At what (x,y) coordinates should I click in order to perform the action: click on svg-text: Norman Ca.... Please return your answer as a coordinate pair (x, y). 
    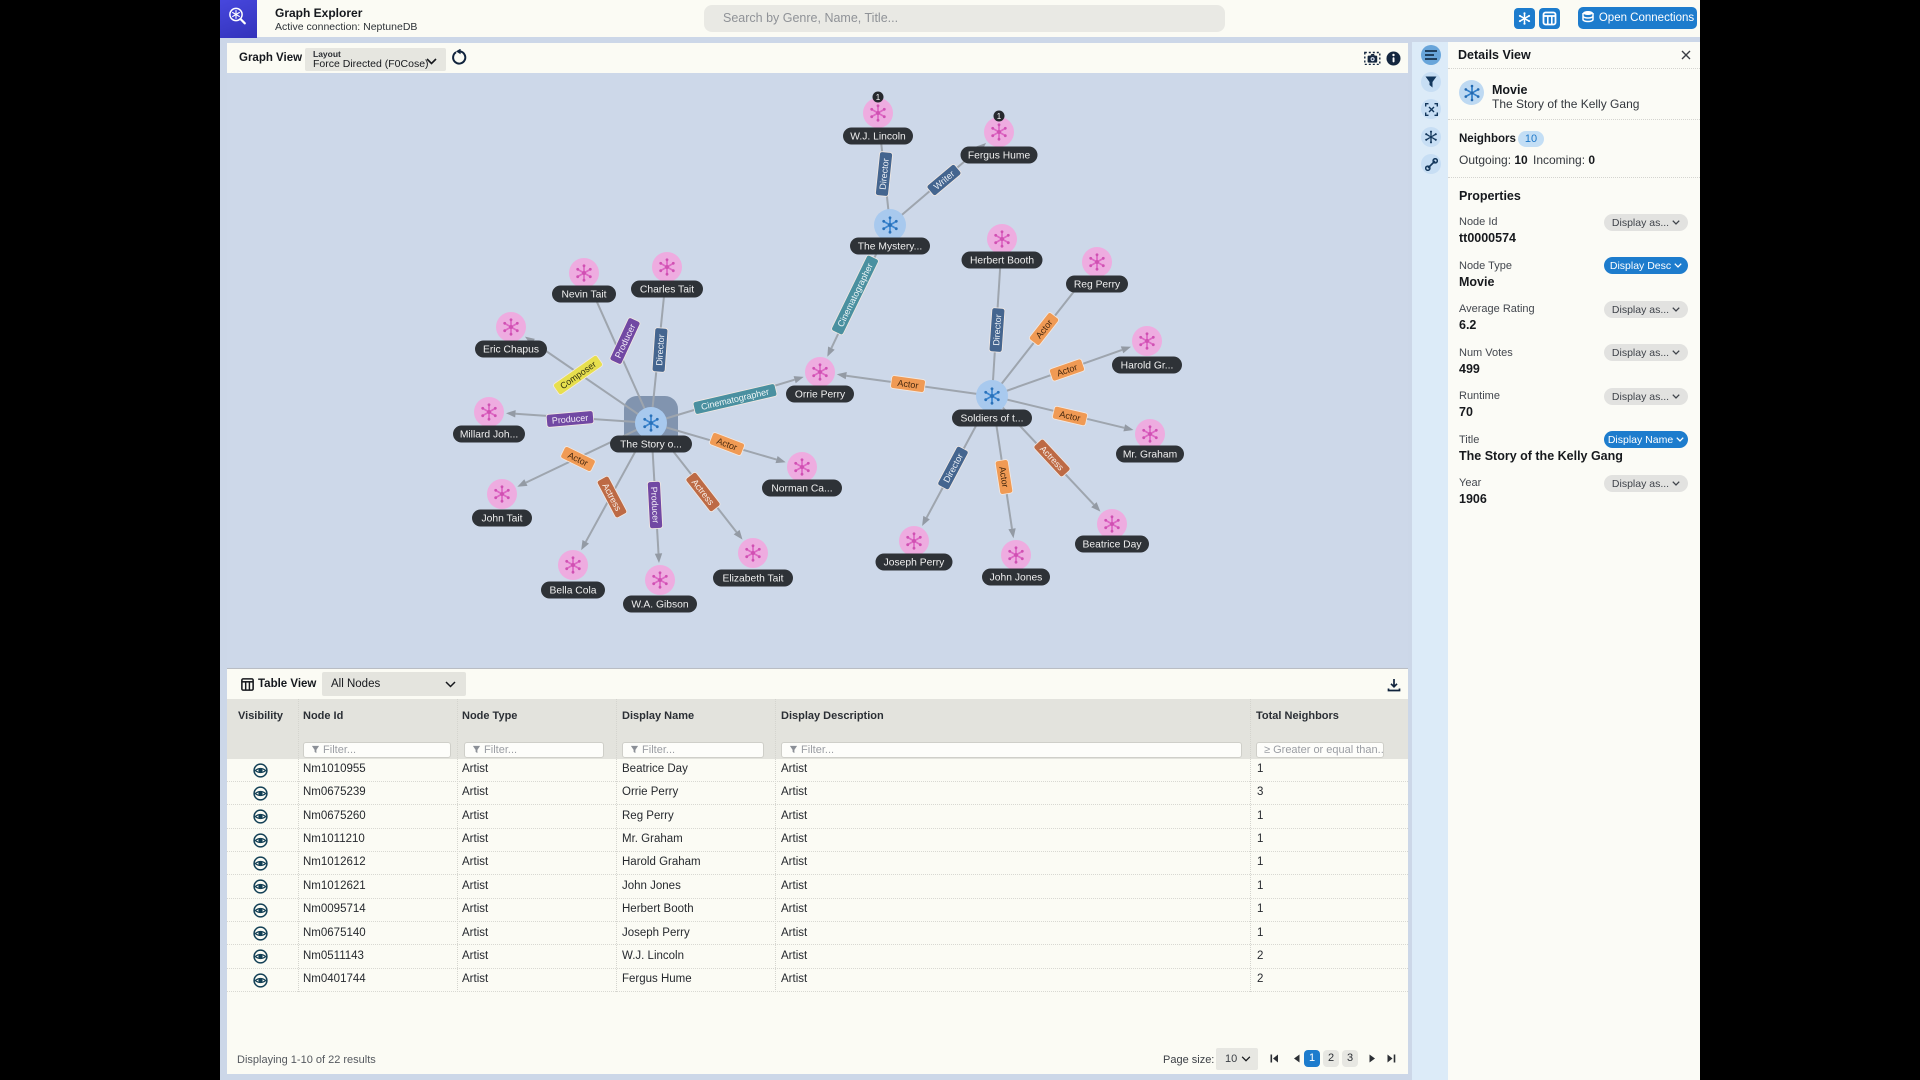
    Looking at the image, I should click on (801, 489).